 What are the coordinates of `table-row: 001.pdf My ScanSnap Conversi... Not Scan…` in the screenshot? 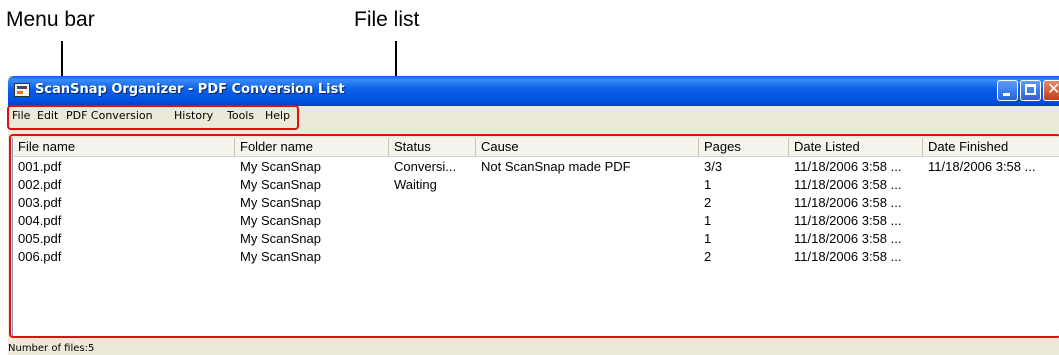 It's located at (536, 167).